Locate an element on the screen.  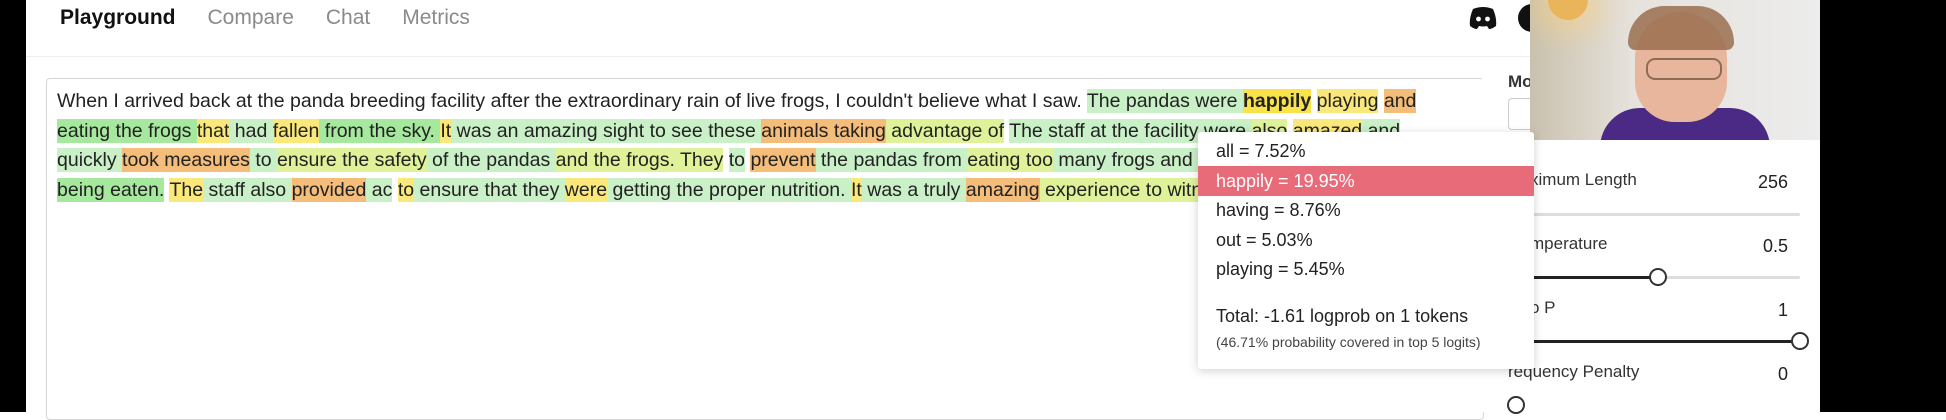
token: advantage of is located at coordinates (945, 130).